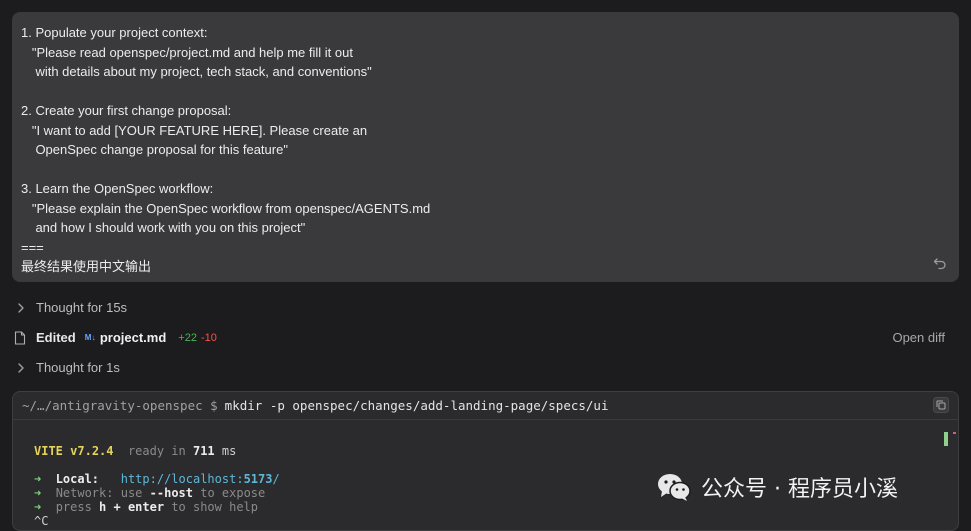  I want to click on ms-unit: ms, so click(229, 451).